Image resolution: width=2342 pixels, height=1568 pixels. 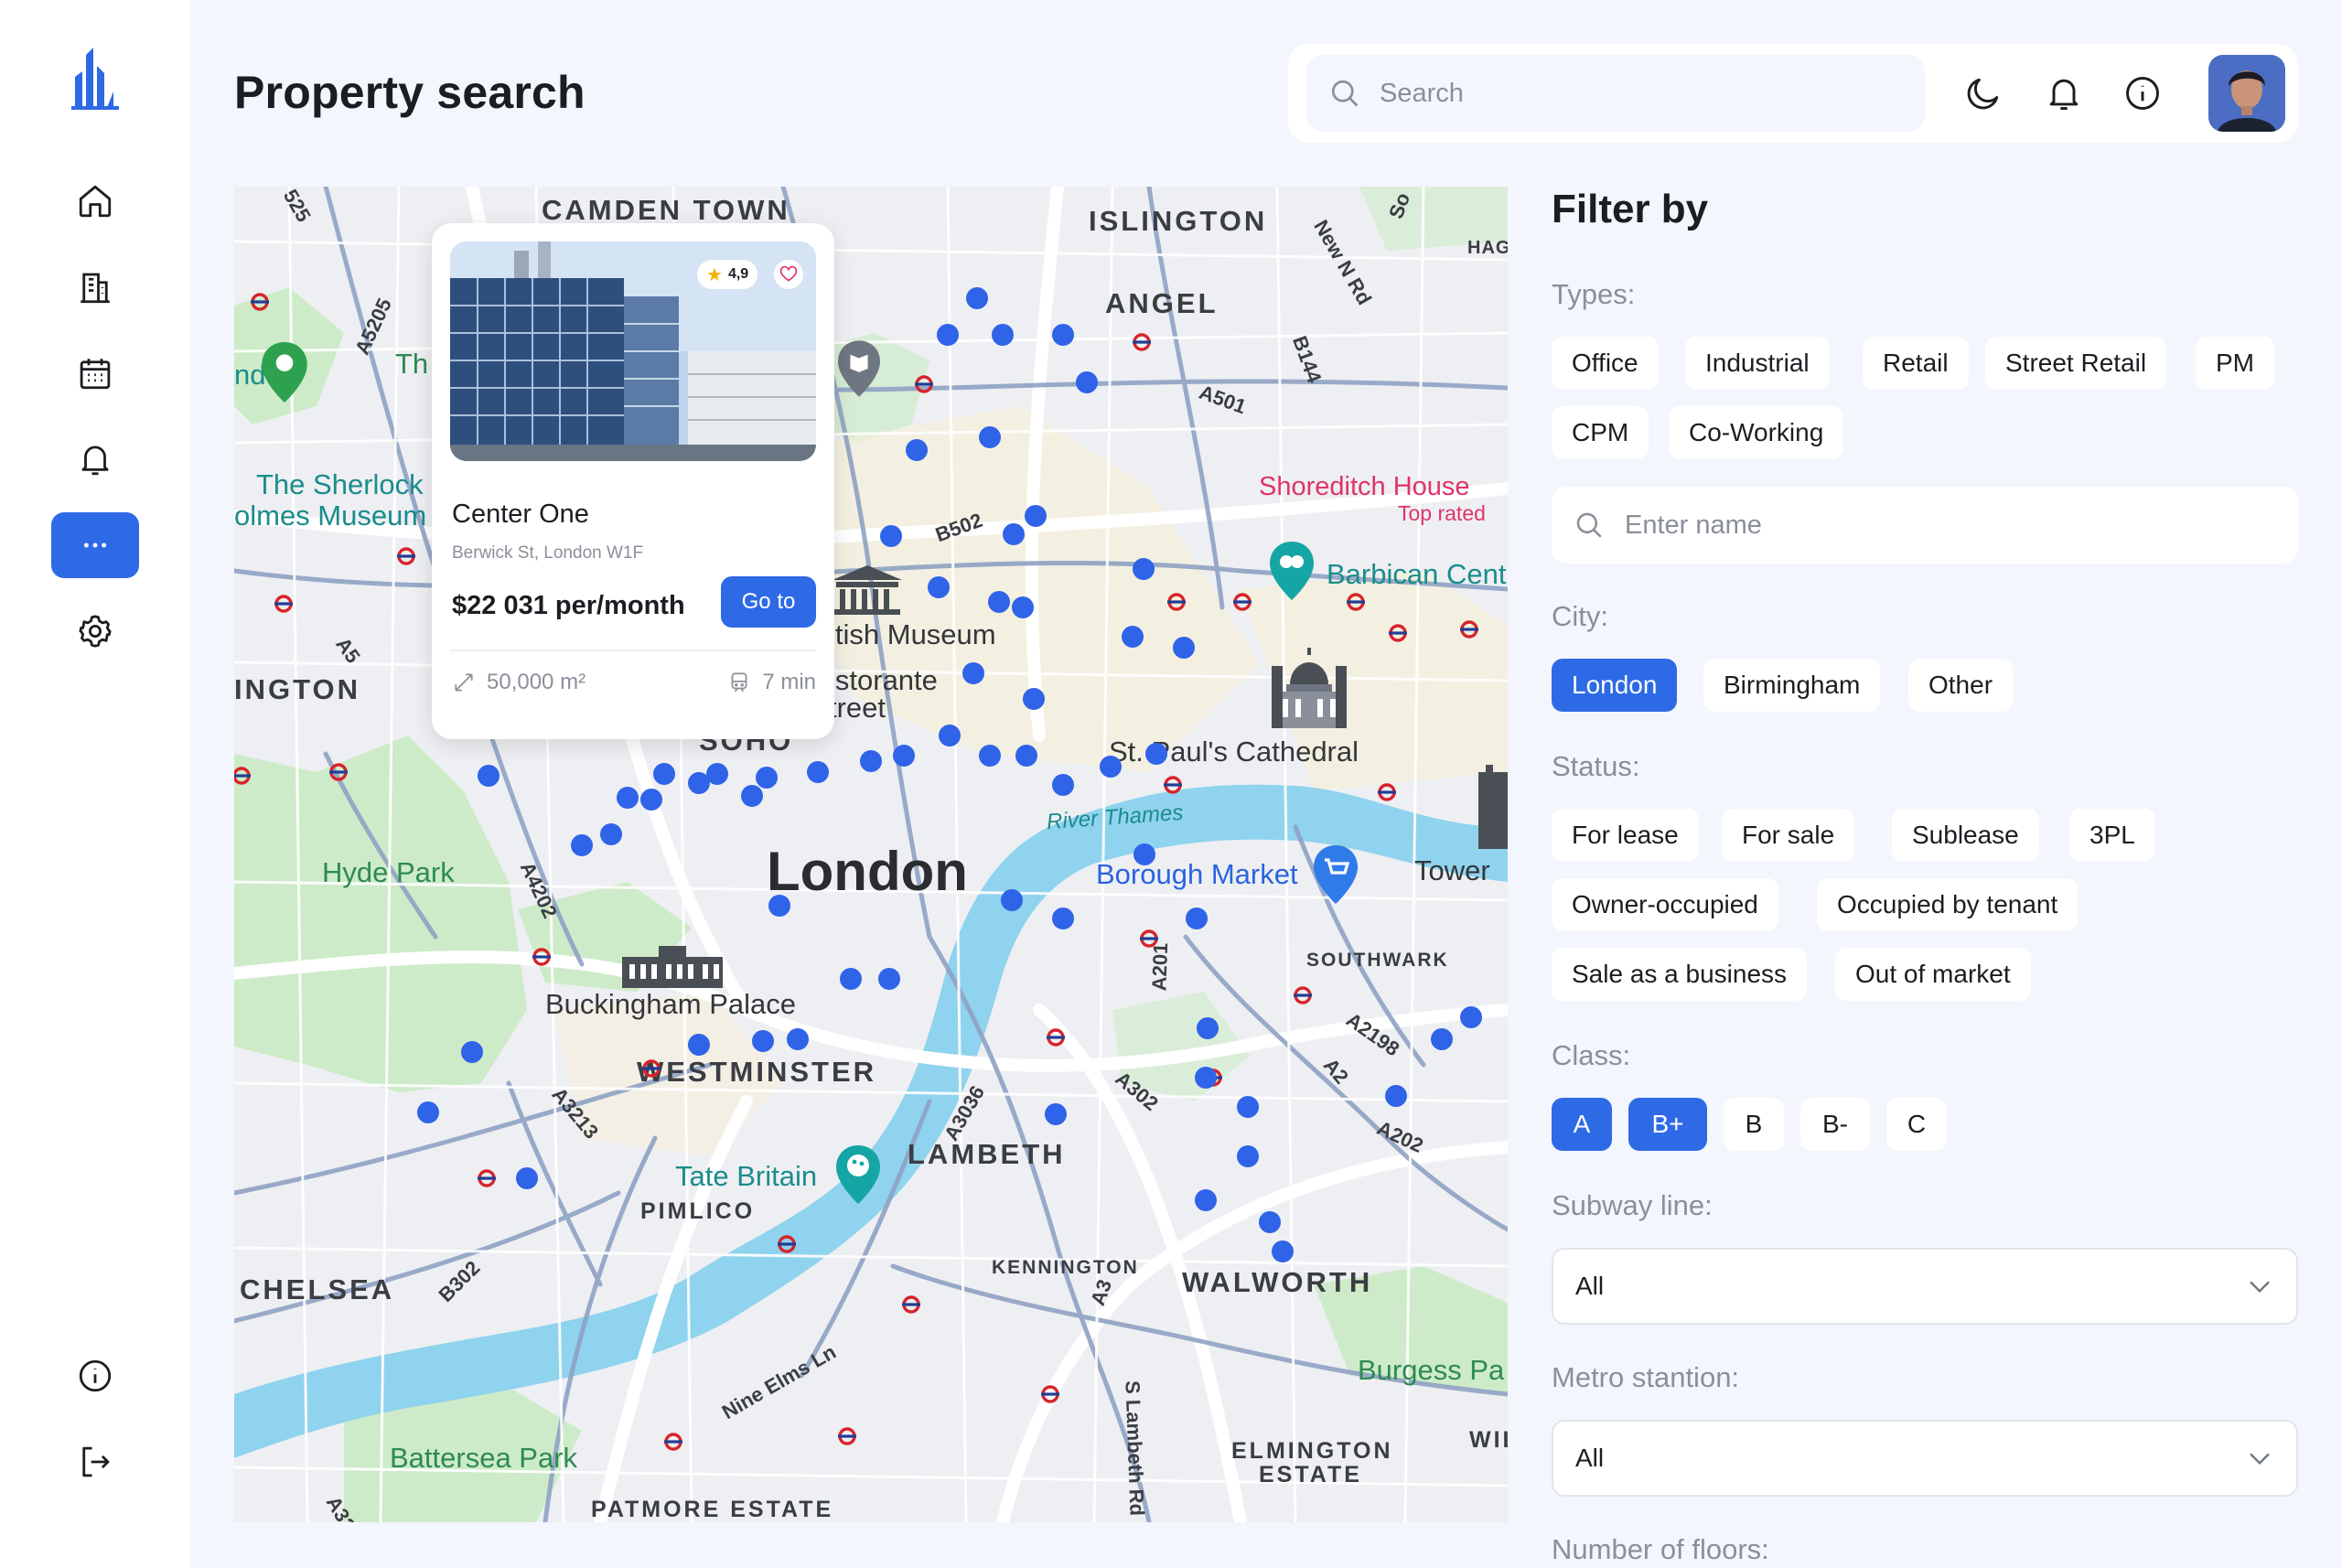 I want to click on status-chip-for-lease: For lease, so click(x=1625, y=835).